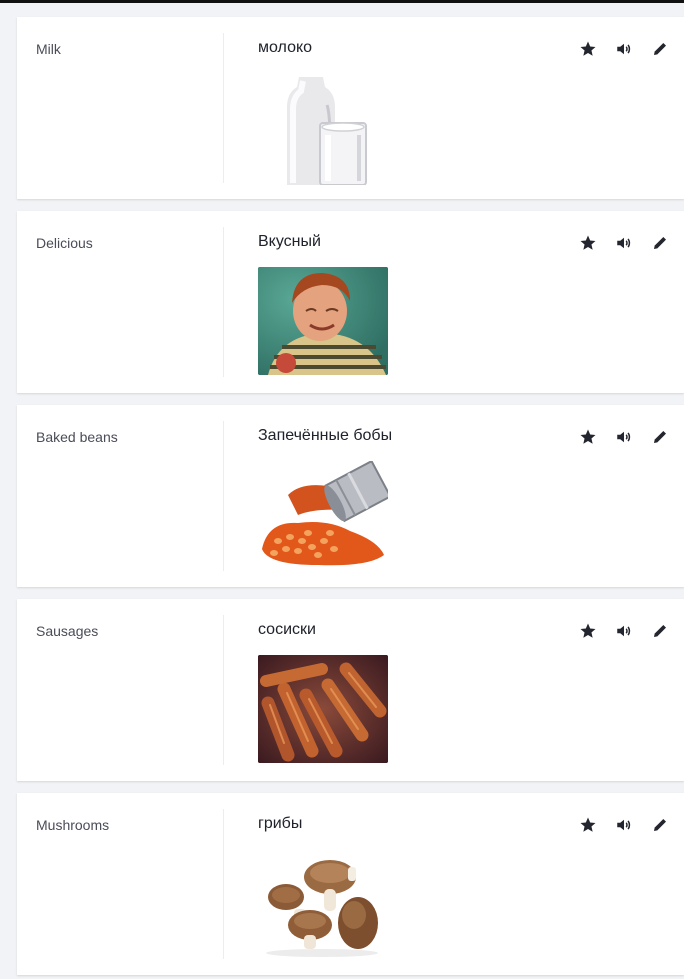  What do you see at coordinates (287, 629) in the screenshot?
I see `translation-text: сосиски` at bounding box center [287, 629].